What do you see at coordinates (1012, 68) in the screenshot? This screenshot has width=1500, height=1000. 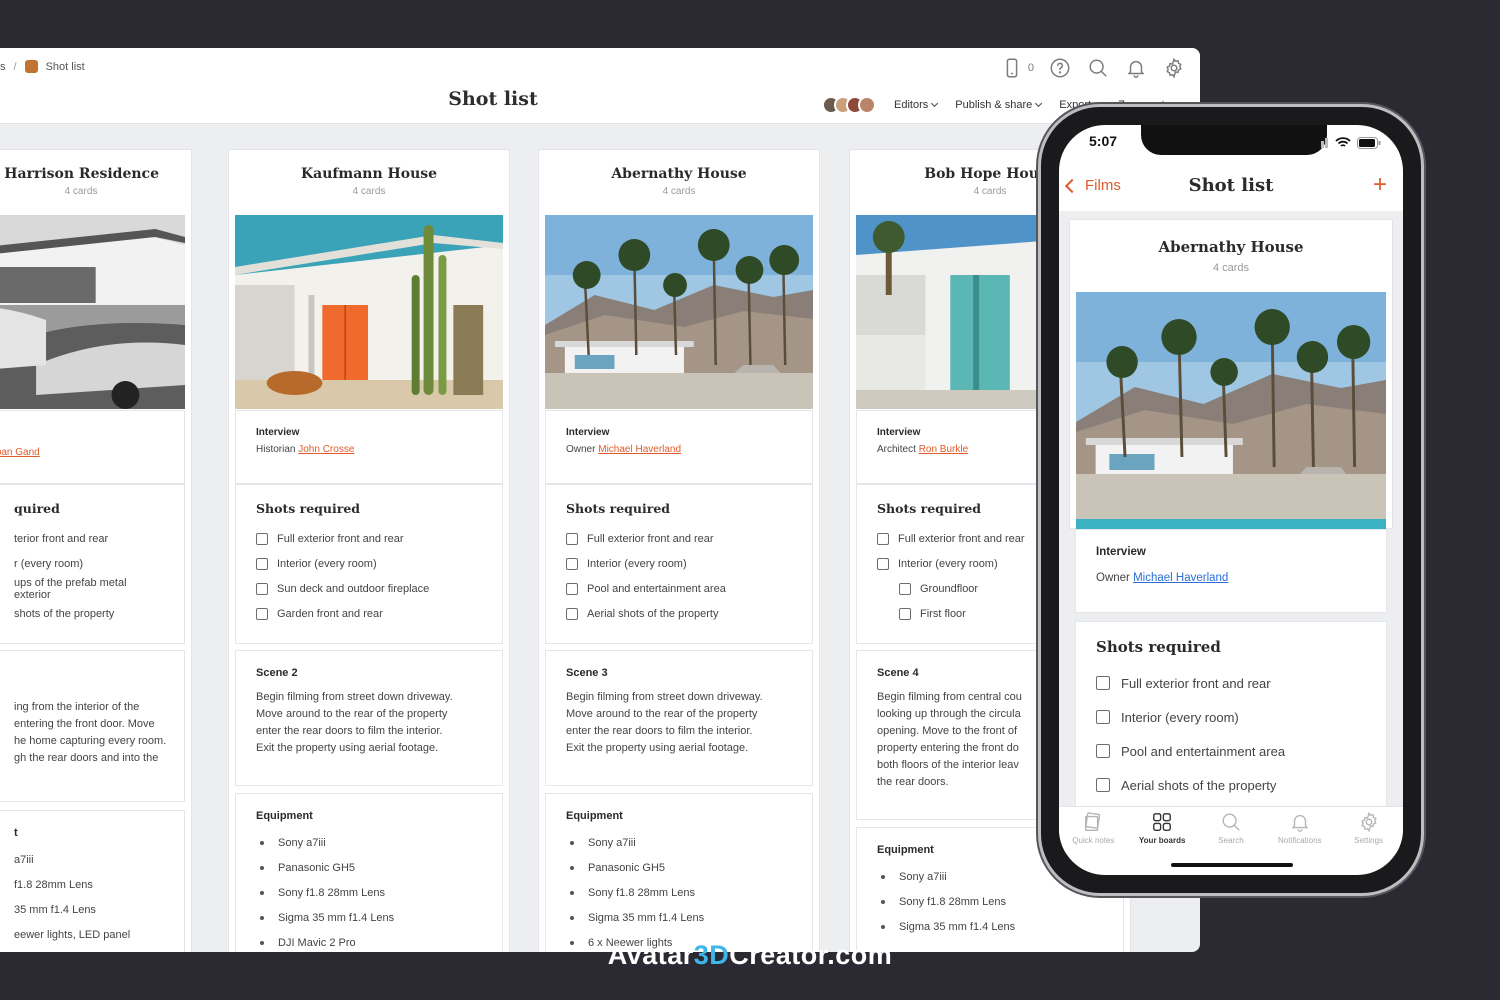 I see `phone-icon` at bounding box center [1012, 68].